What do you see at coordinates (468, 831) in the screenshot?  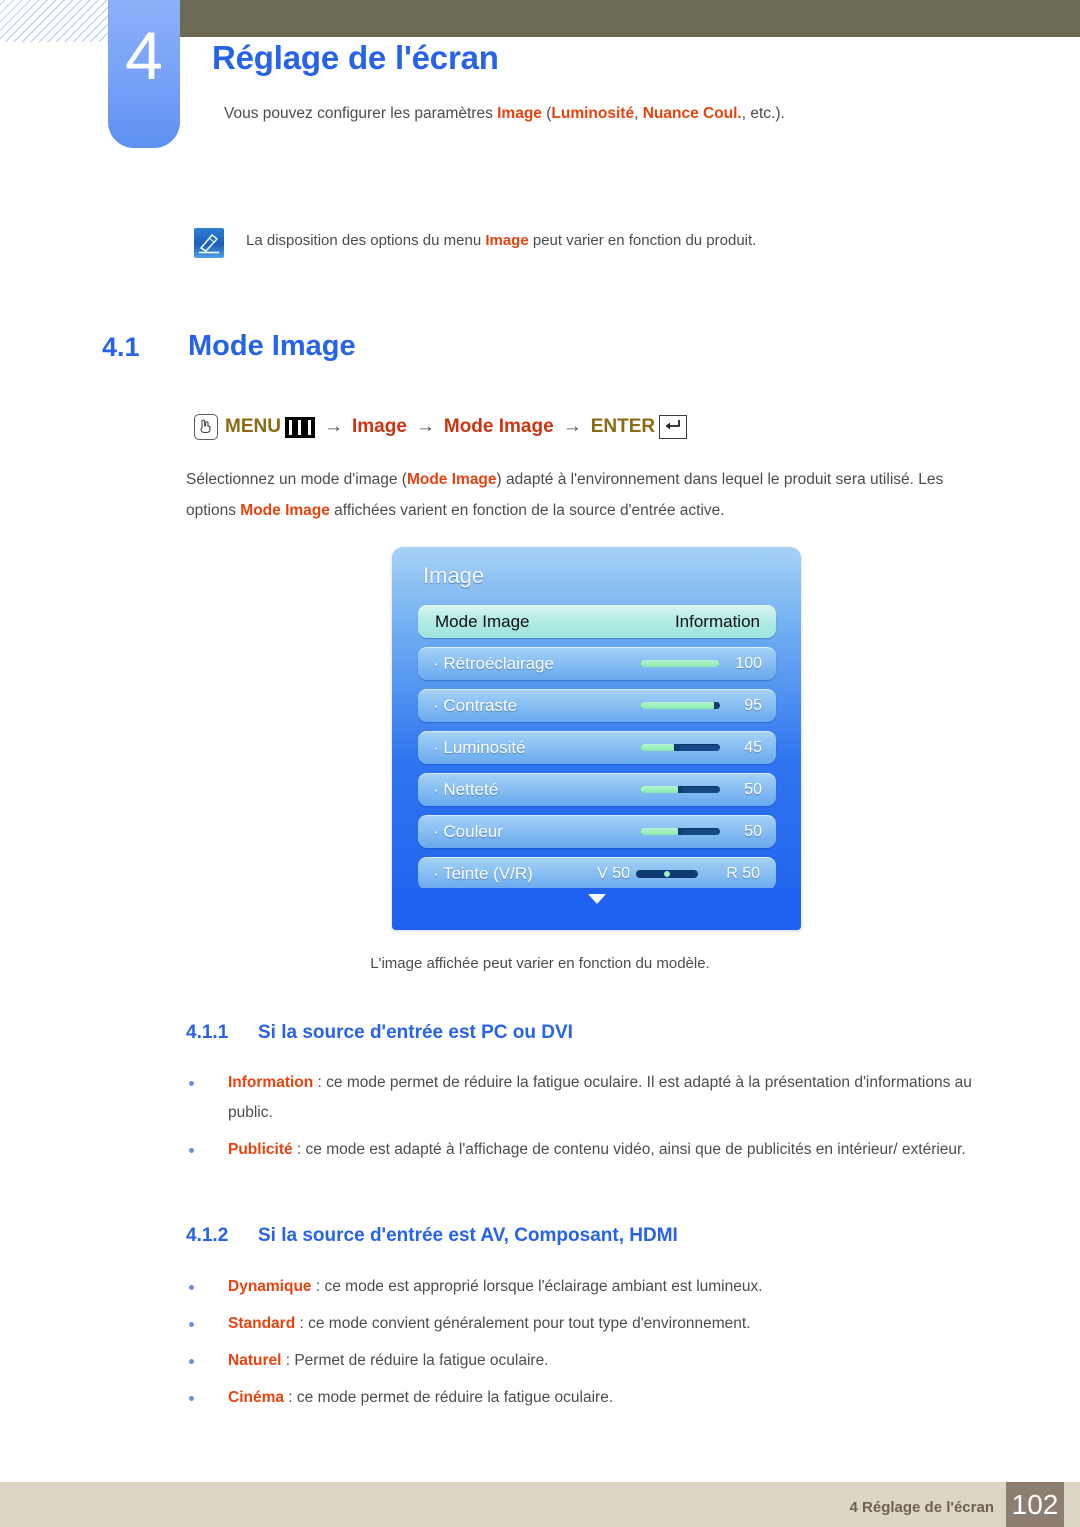 I see `osd-row-label: · Couleur` at bounding box center [468, 831].